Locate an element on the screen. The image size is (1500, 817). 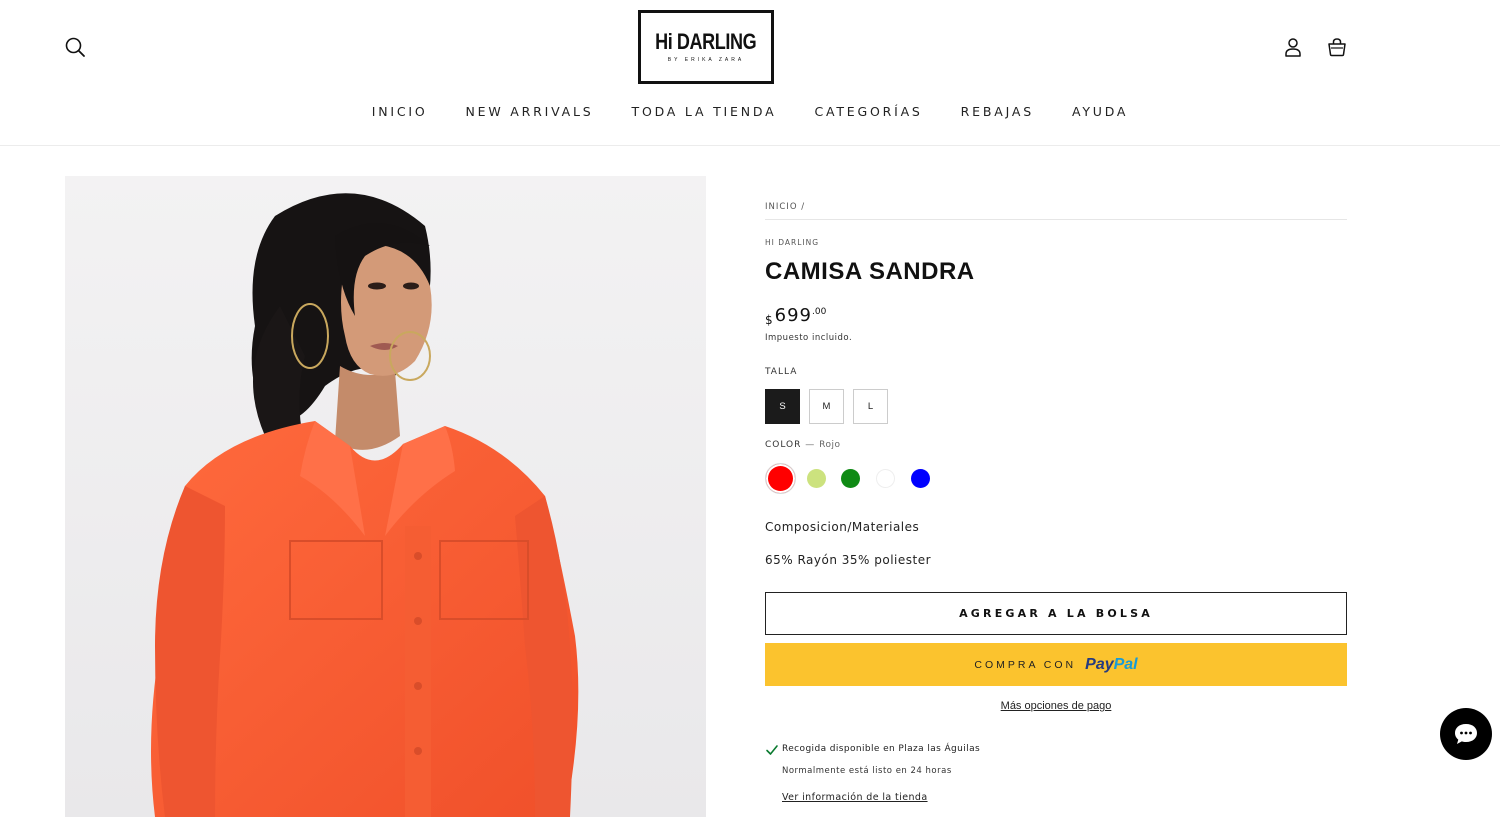
color-selector is located at coordinates (865, 478).